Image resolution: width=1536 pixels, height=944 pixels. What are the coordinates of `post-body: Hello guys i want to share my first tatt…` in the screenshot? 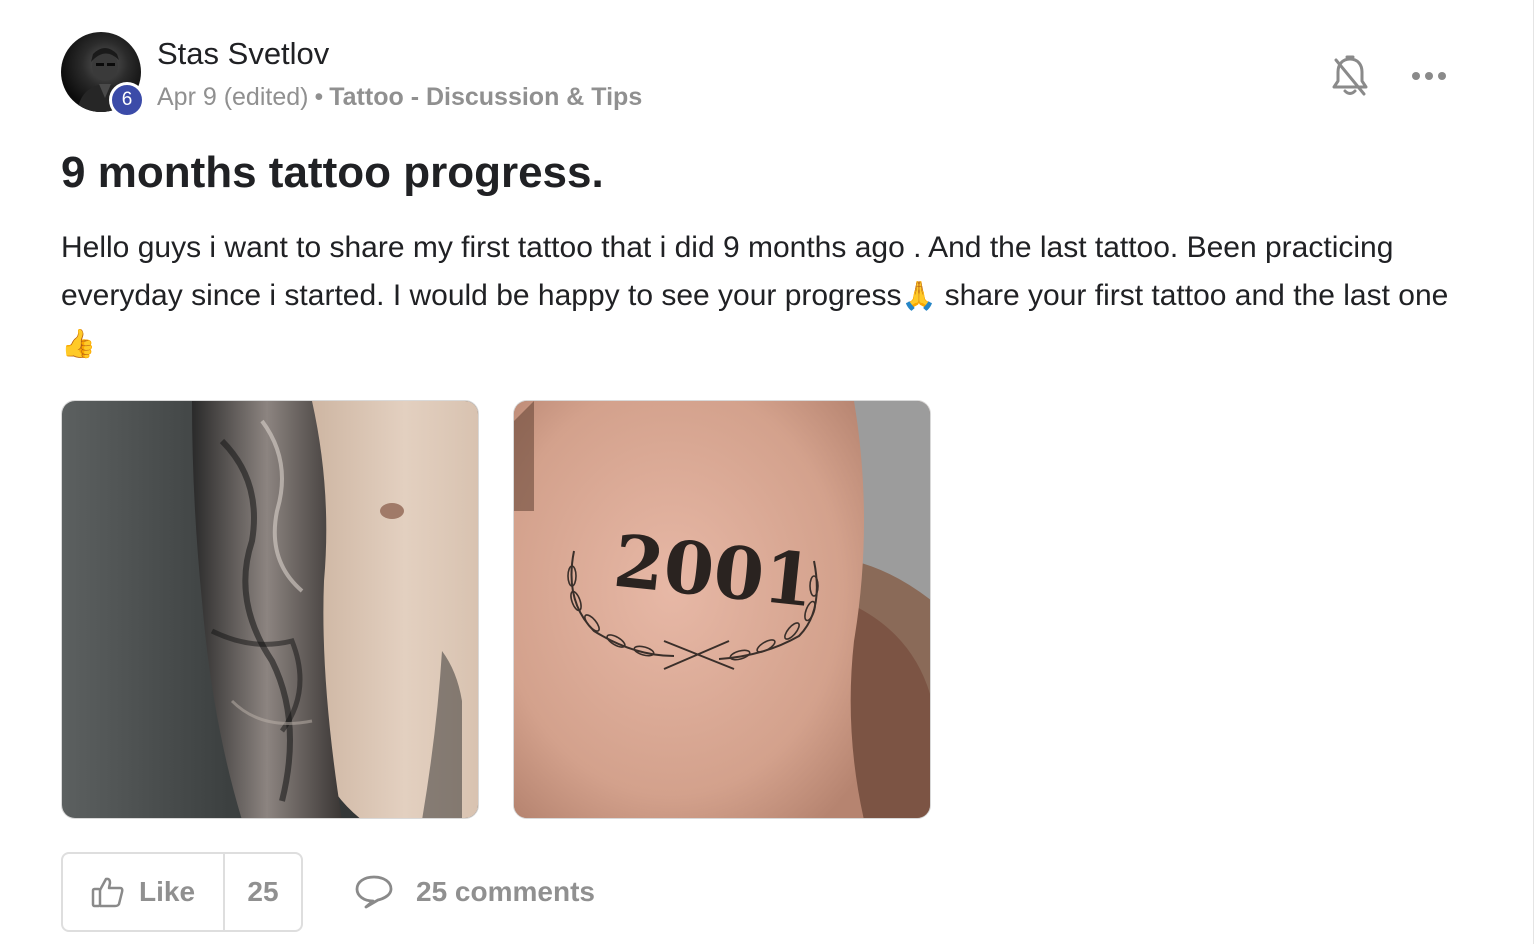 It's located at (761, 296).